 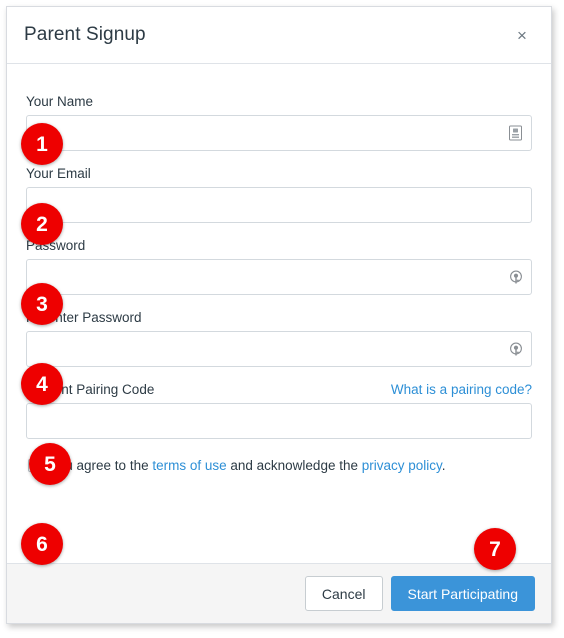 What do you see at coordinates (90, 389) in the screenshot?
I see `field-label-student-pairing-code: Student Pairing Code` at bounding box center [90, 389].